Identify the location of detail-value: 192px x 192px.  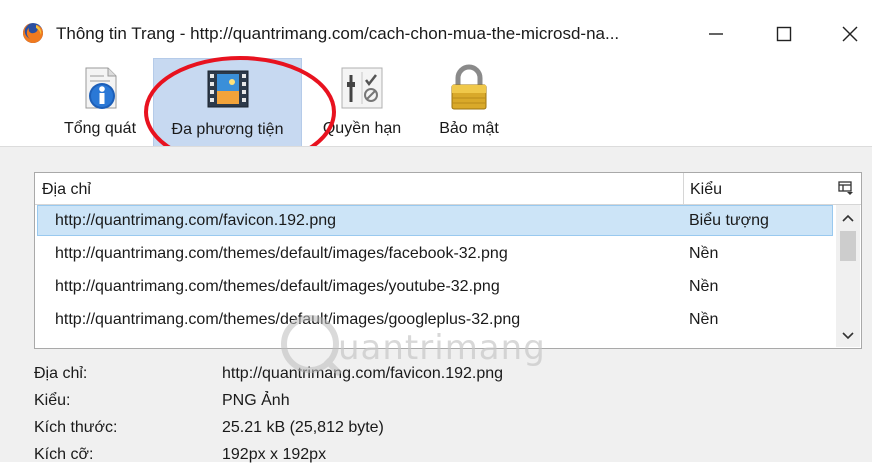
(274, 454).